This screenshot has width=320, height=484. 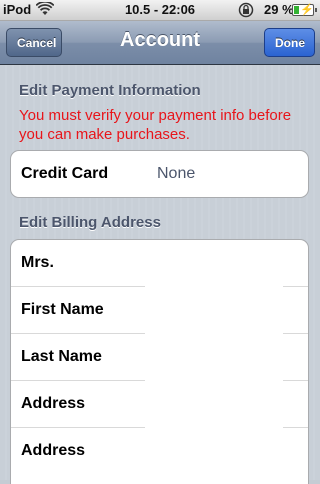 I want to click on billing-row-last-name: Last Name, so click(x=159, y=357).